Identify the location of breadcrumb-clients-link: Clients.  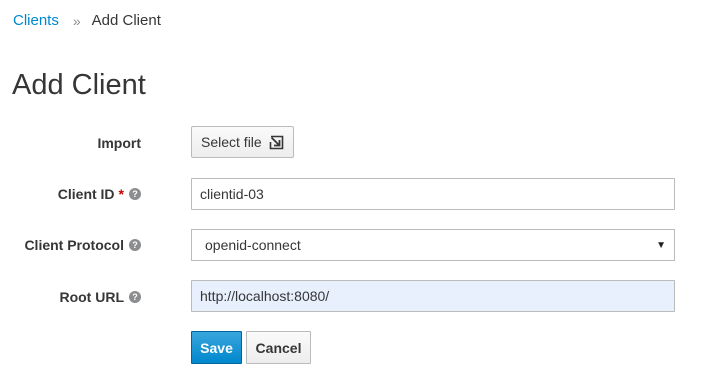
(36, 21).